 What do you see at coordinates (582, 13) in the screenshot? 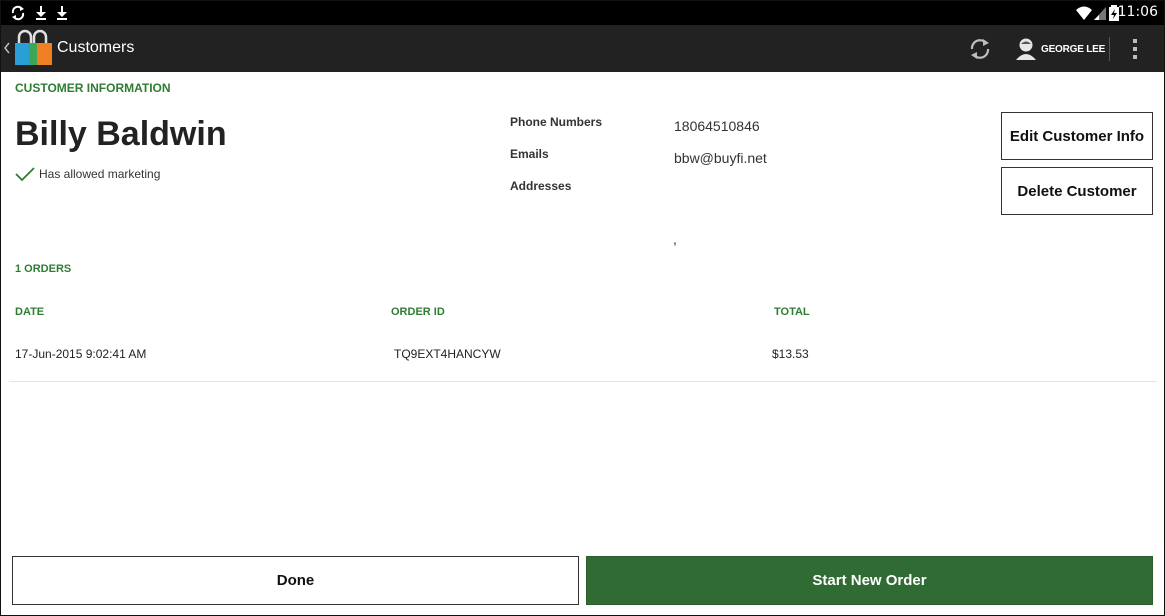
I see `status-bar: 11:06` at bounding box center [582, 13].